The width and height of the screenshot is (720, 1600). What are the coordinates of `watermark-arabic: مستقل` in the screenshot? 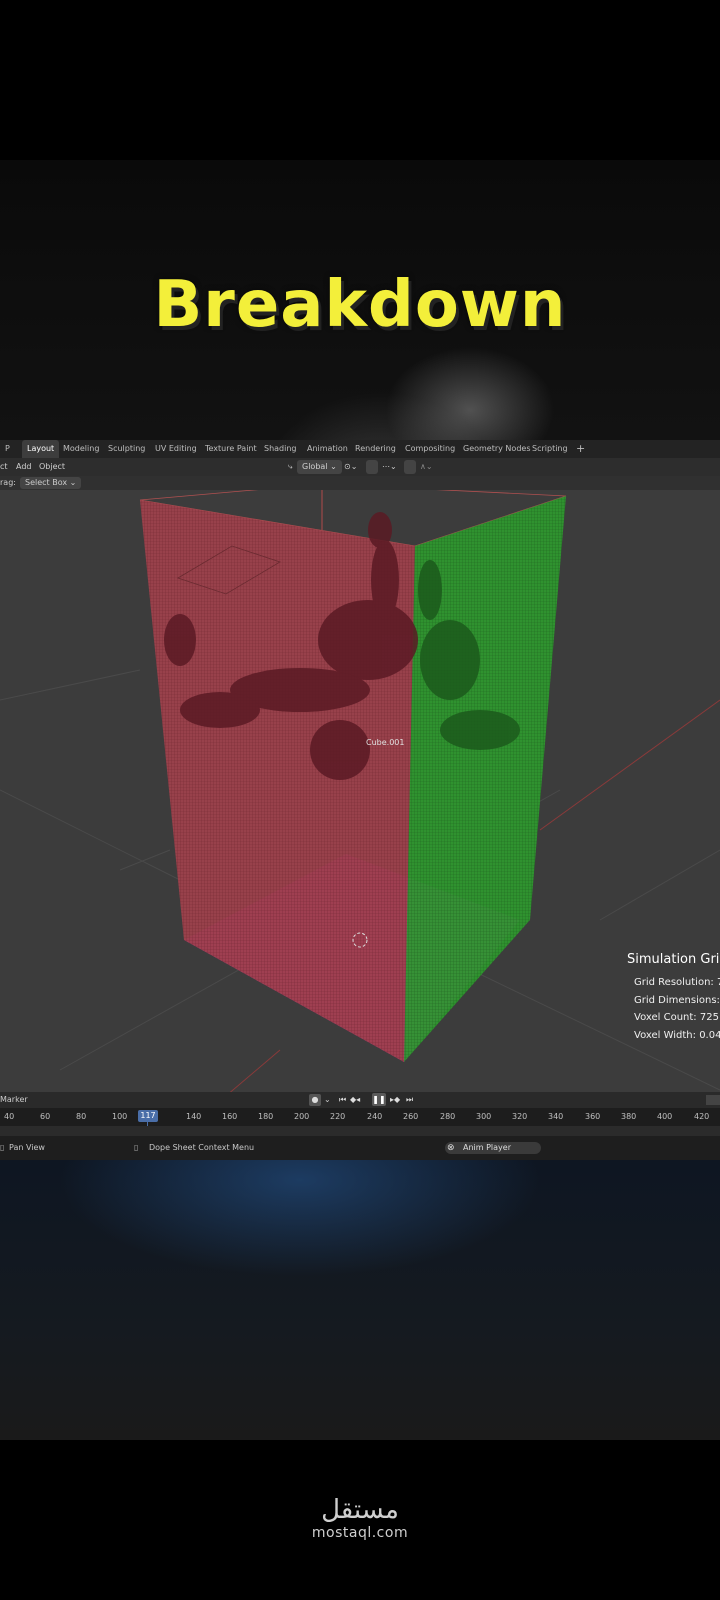 It's located at (360, 1510).